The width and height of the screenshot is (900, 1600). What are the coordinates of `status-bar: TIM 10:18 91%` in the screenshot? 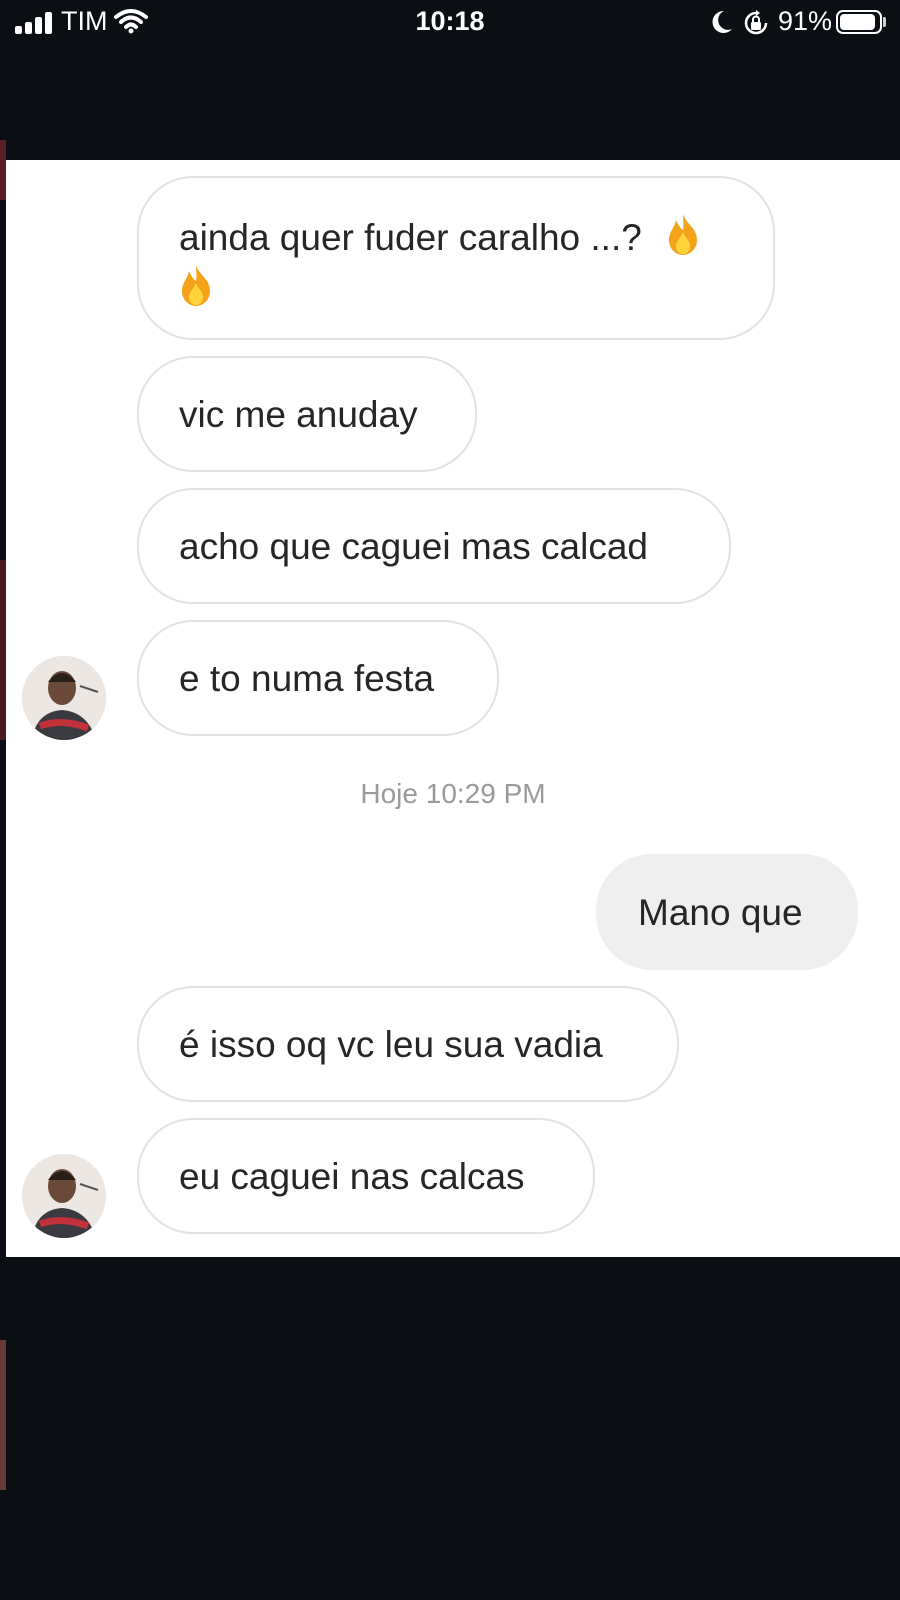 It's located at (450, 23).